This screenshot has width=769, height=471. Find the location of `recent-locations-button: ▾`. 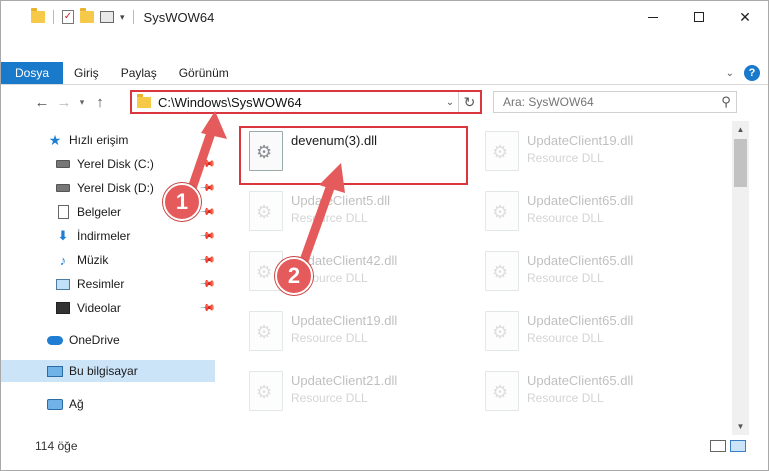

recent-locations-button: ▾ is located at coordinates (82, 102).